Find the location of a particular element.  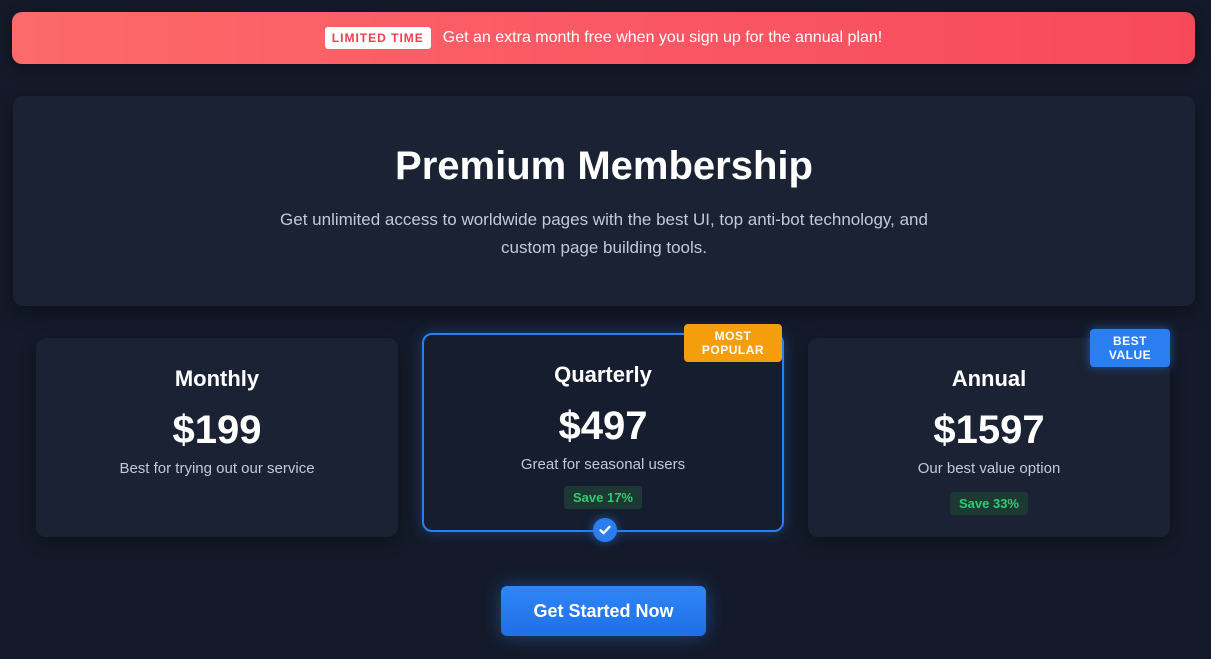

plan-name: Monthly is located at coordinates (217, 378).